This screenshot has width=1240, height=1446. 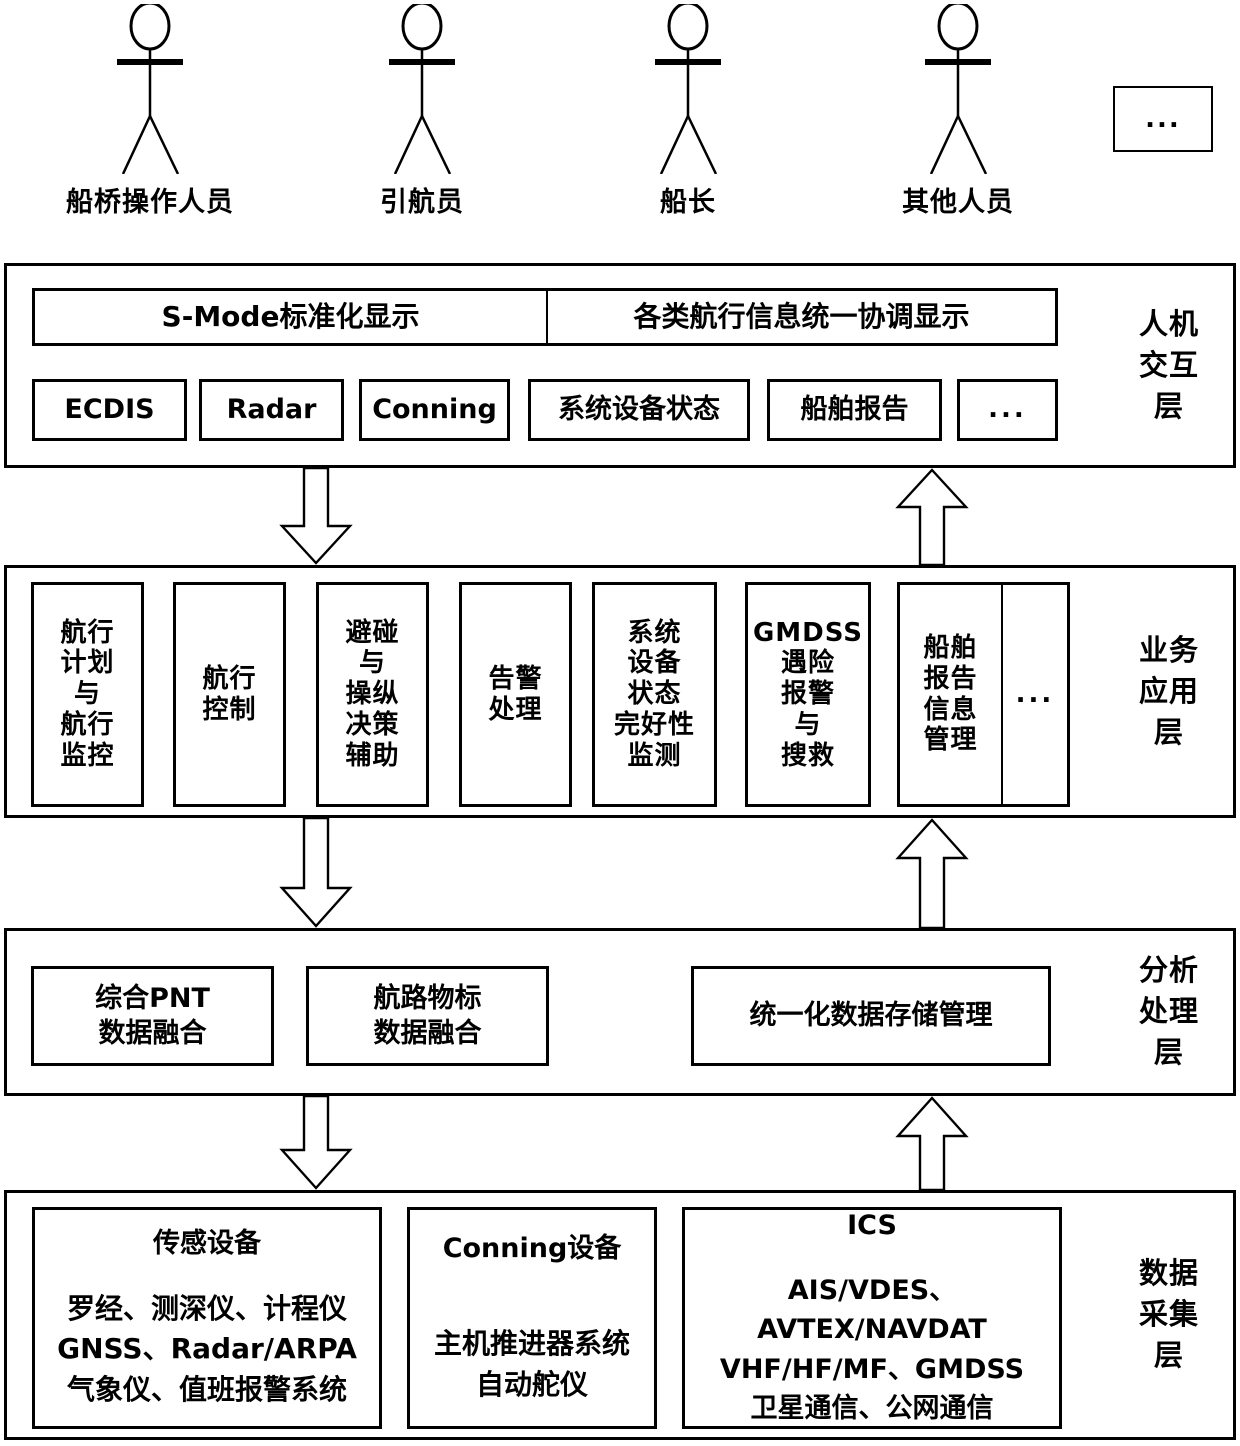 I want to click on cell-voyage-control: 航行 控制, so click(x=229, y=694).